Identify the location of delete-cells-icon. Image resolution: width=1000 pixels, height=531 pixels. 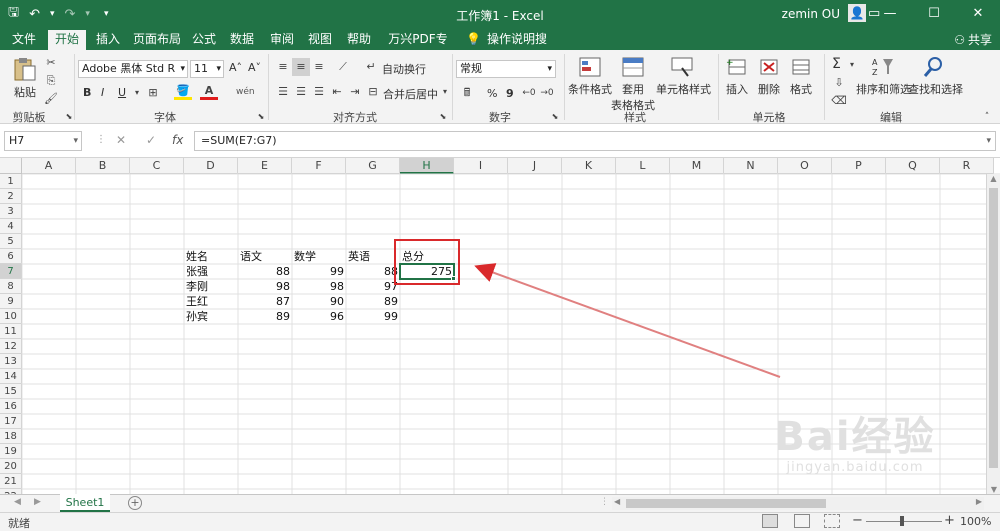
(769, 67).